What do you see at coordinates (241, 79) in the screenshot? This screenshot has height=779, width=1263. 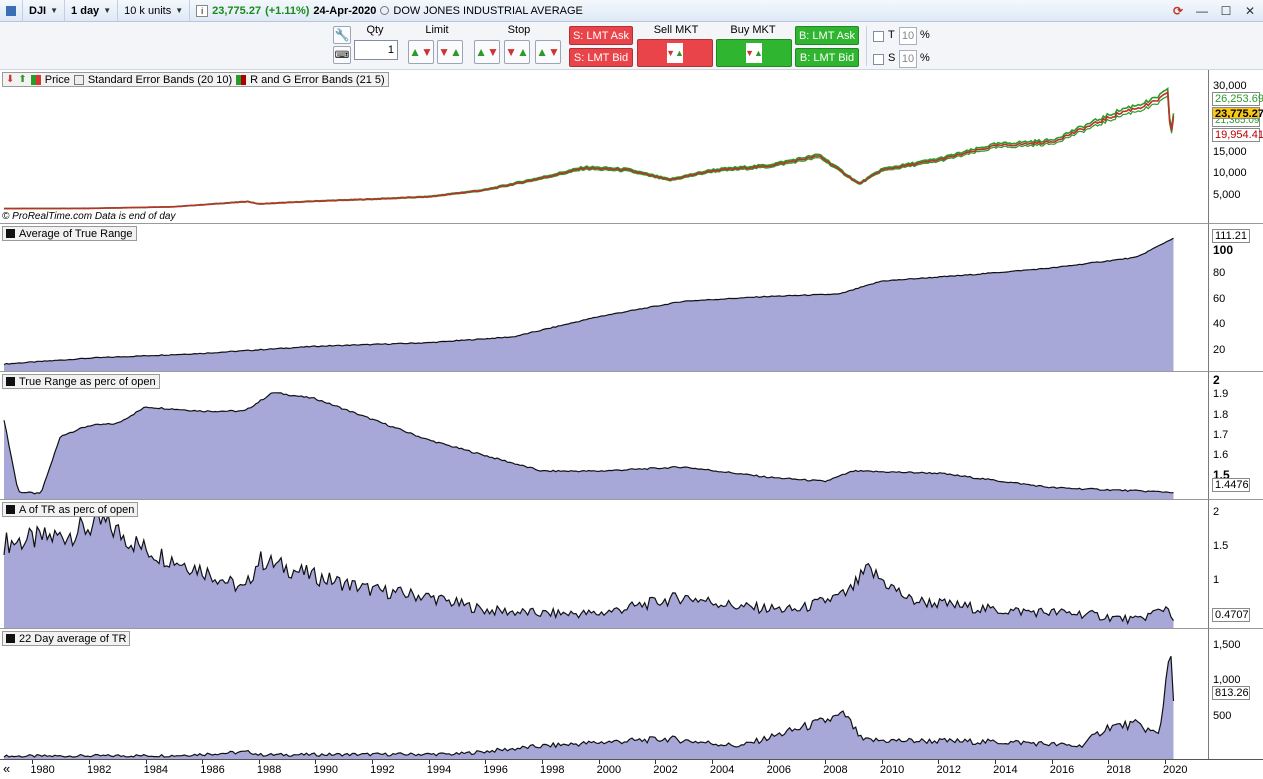 I see `rg-swatch` at bounding box center [241, 79].